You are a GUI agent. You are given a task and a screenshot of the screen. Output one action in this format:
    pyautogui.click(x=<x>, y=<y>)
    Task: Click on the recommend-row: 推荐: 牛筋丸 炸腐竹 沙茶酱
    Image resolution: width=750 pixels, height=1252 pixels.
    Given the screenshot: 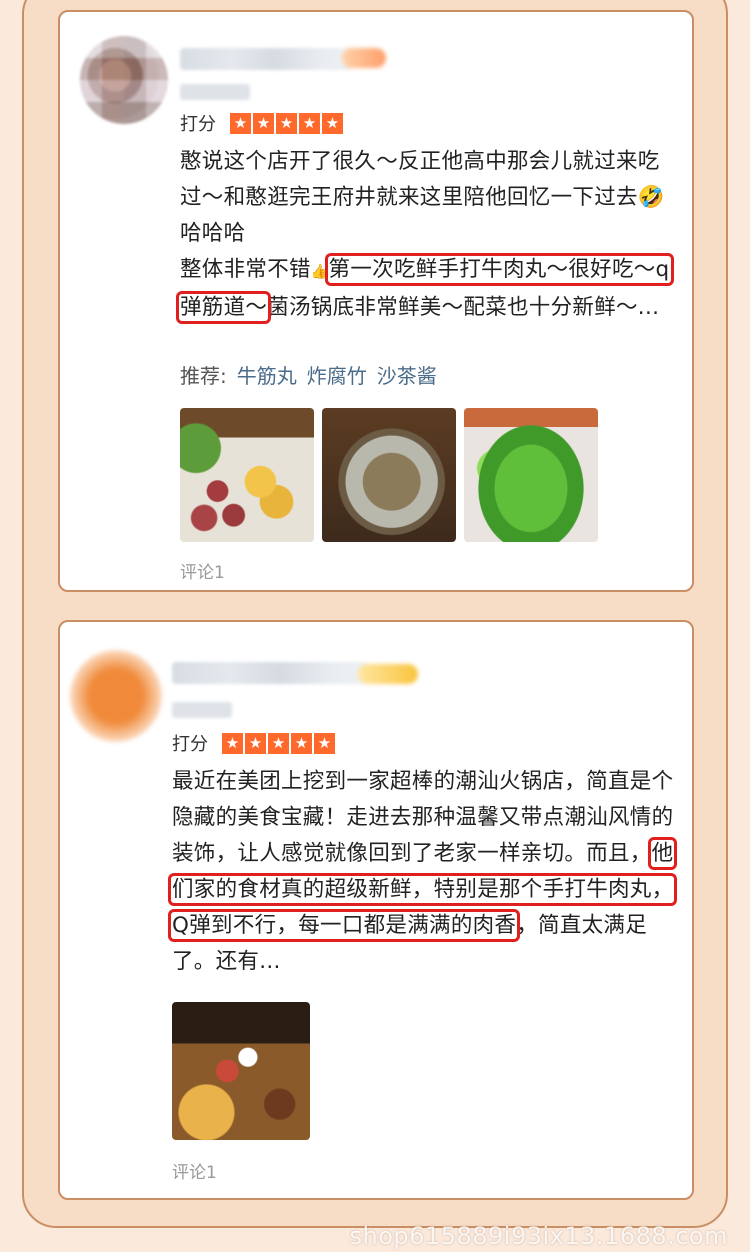 What is the action you would take?
    pyautogui.click(x=308, y=374)
    